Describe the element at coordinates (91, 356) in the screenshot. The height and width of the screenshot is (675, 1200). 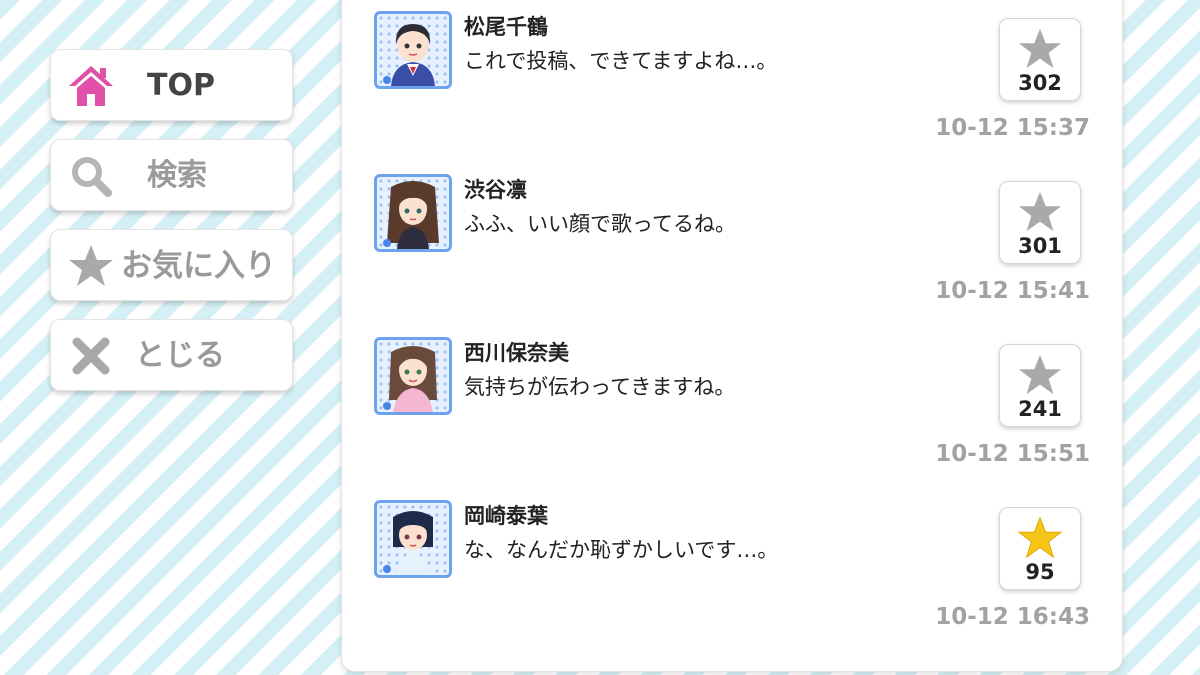
I see `close-icon` at that location.